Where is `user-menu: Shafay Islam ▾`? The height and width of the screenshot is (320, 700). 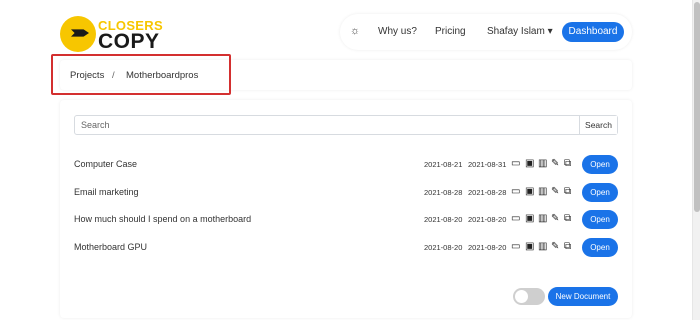 user-menu: Shafay Islam ▾ is located at coordinates (520, 31).